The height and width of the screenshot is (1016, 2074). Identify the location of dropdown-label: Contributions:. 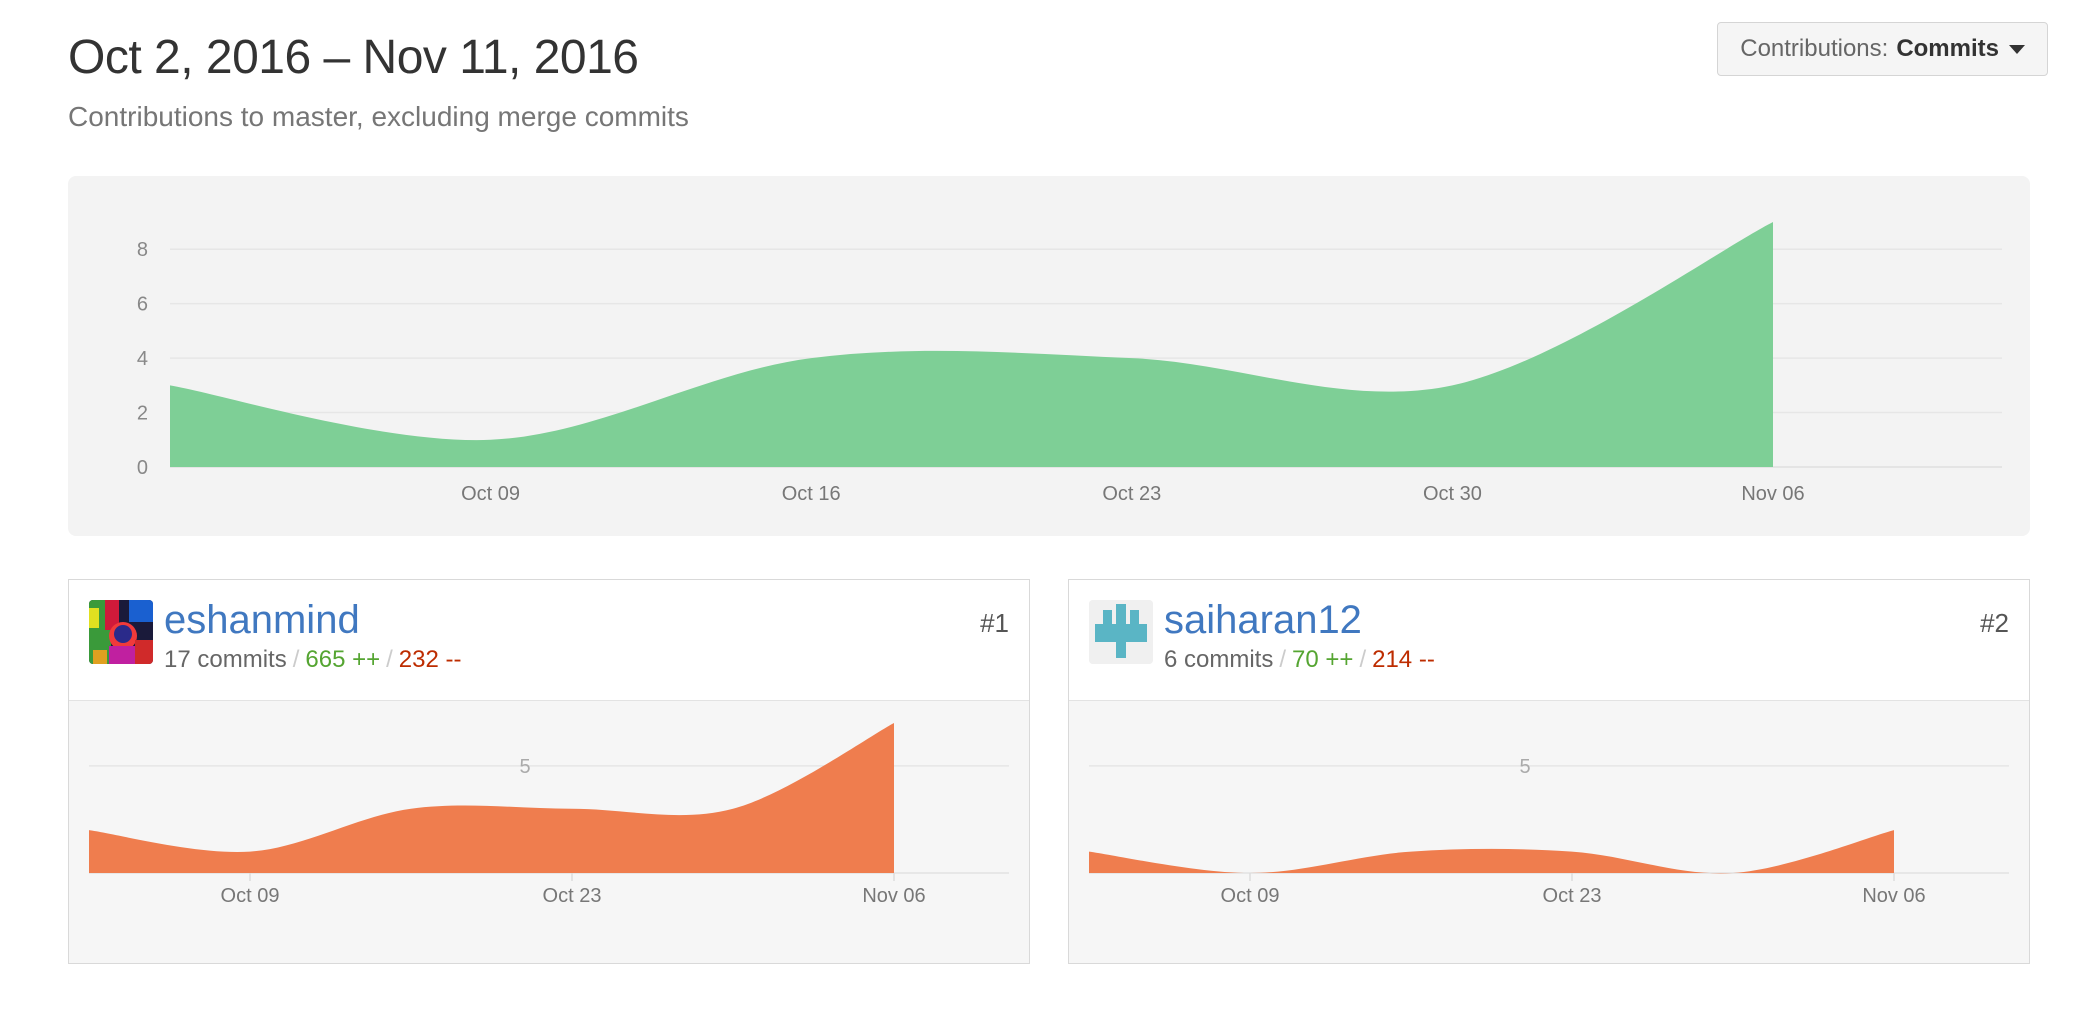
(1814, 48).